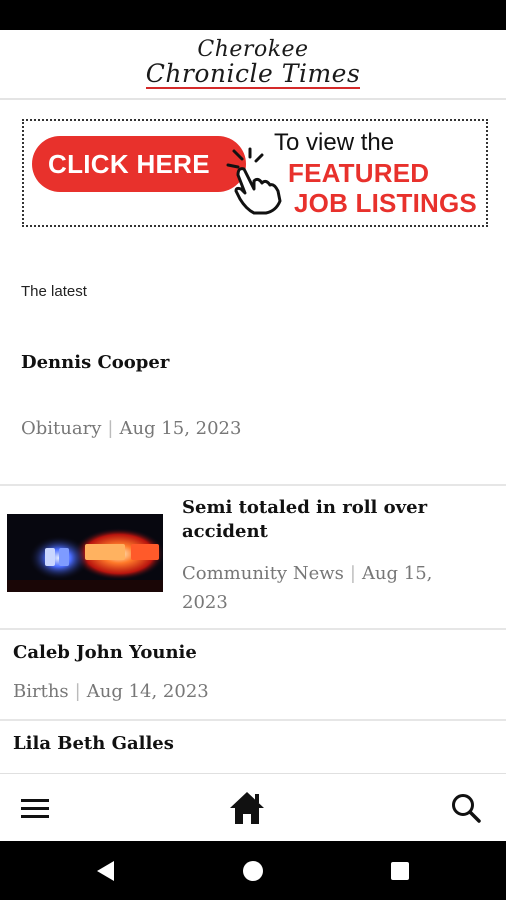 The width and height of the screenshot is (506, 900). I want to click on site-logo: Cherokee Chronicle Times, so click(253, 63).